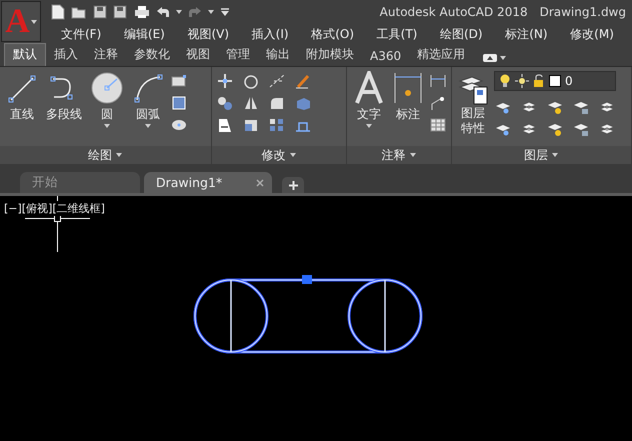 The image size is (632, 441). What do you see at coordinates (369, 88) in the screenshot?
I see `text-icon` at bounding box center [369, 88].